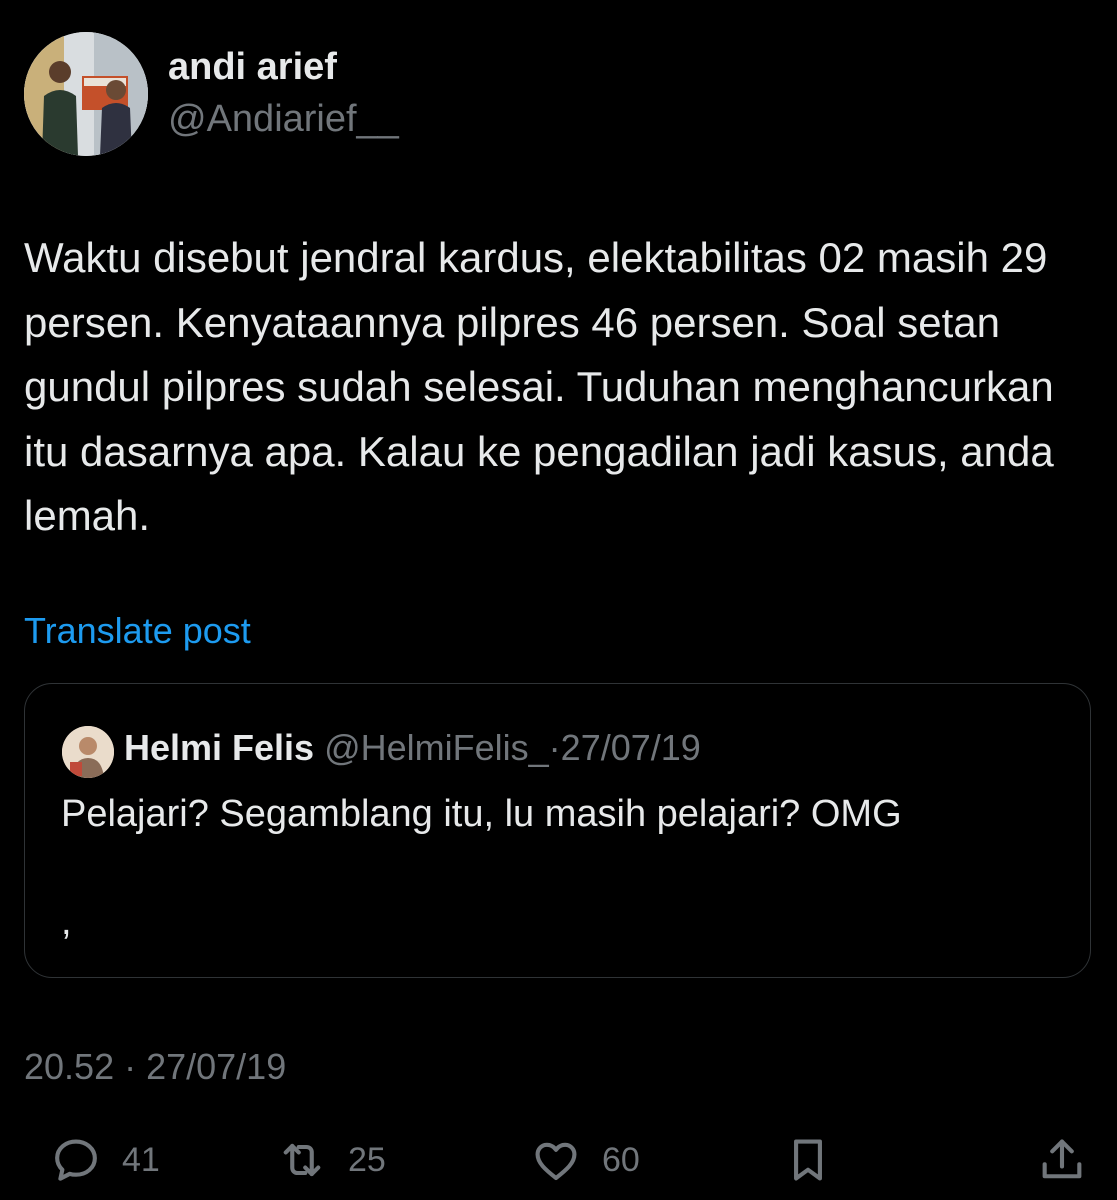  Describe the element at coordinates (367, 1159) in the screenshot. I see `repost-count: 25` at that location.